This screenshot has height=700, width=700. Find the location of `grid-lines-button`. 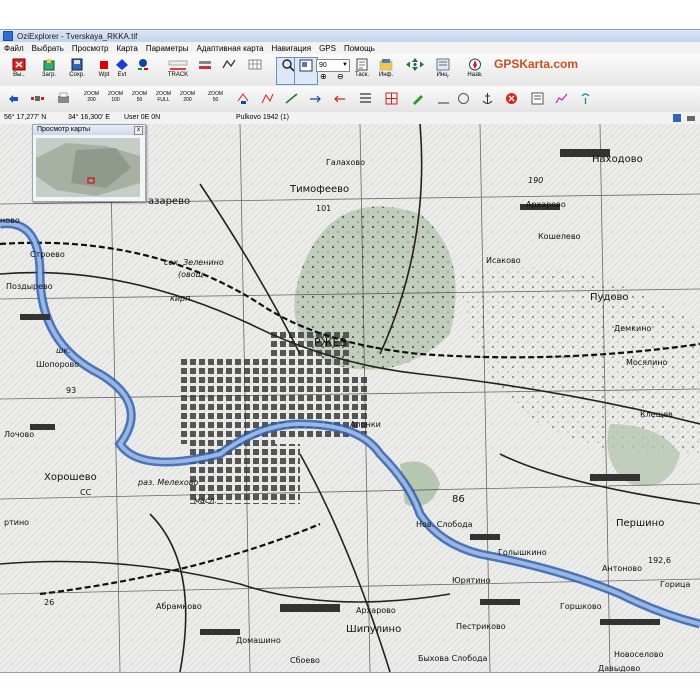

grid-lines-button is located at coordinates (391, 98).